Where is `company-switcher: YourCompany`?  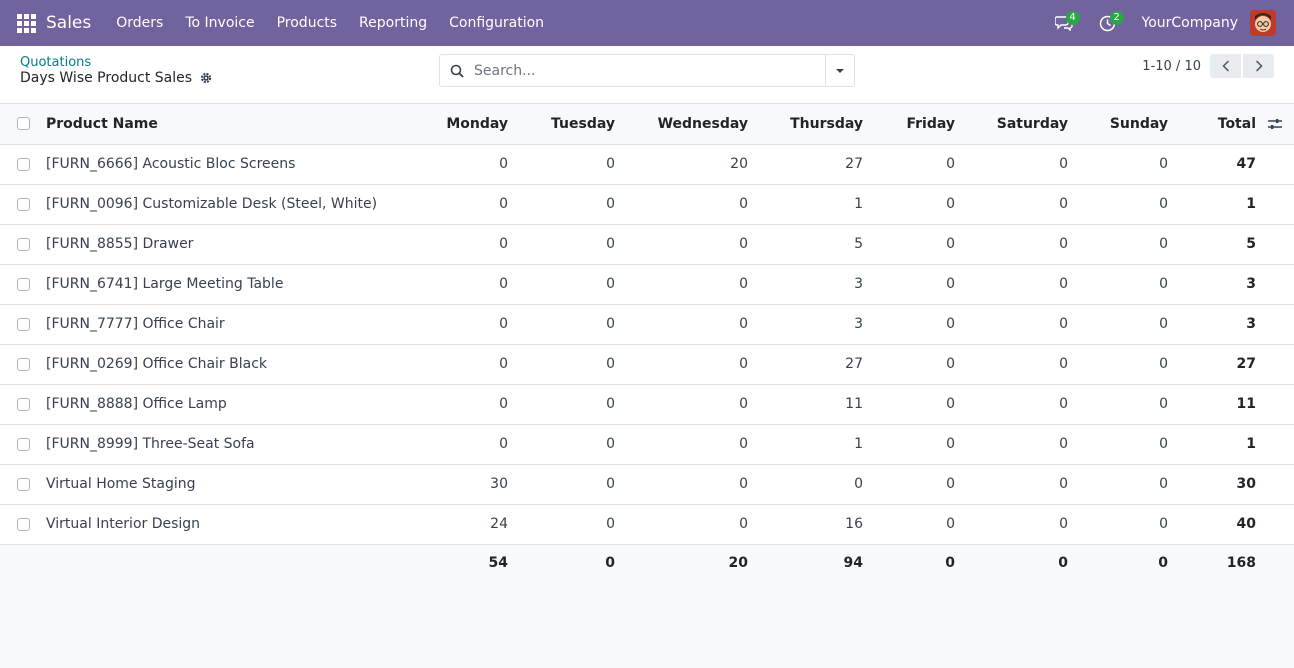
company-switcher: YourCompany is located at coordinates (1190, 23).